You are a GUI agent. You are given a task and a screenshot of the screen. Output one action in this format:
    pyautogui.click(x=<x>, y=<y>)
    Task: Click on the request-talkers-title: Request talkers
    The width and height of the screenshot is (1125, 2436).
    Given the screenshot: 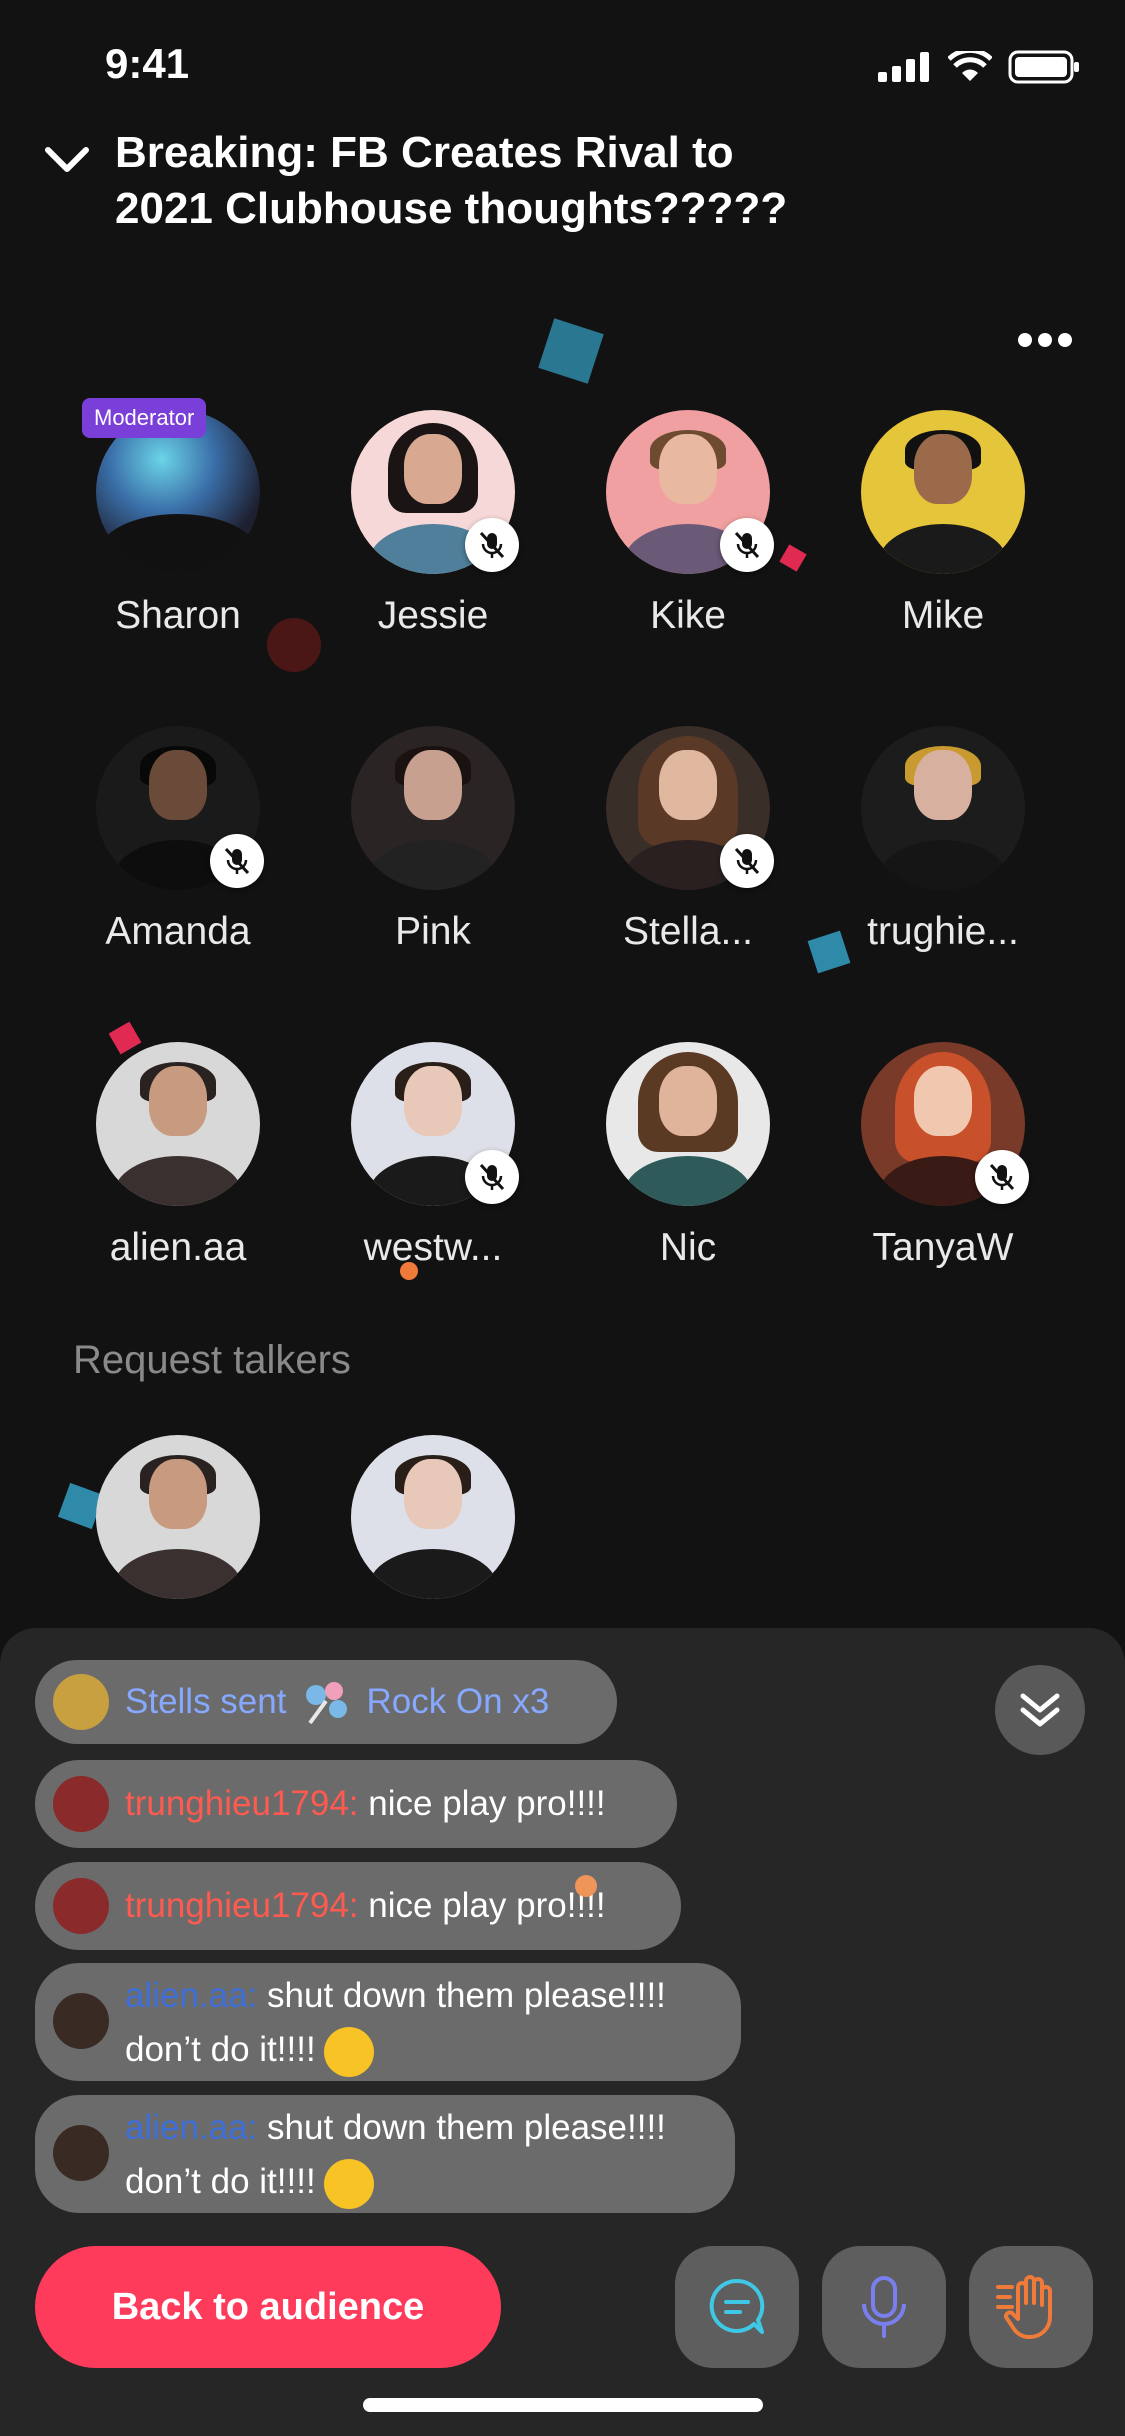 What is the action you would take?
    pyautogui.click(x=212, y=1360)
    